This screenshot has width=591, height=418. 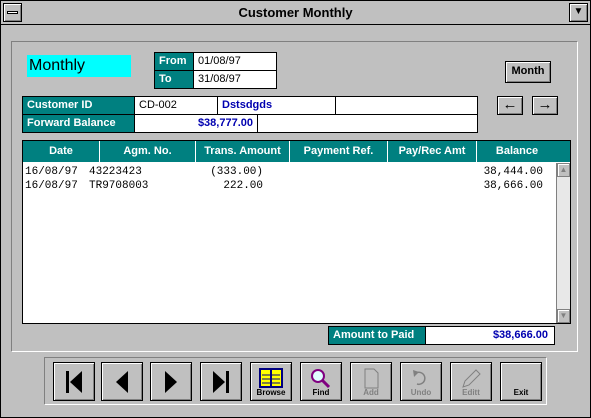 I want to click on next-customer-button: →, so click(x=545, y=105).